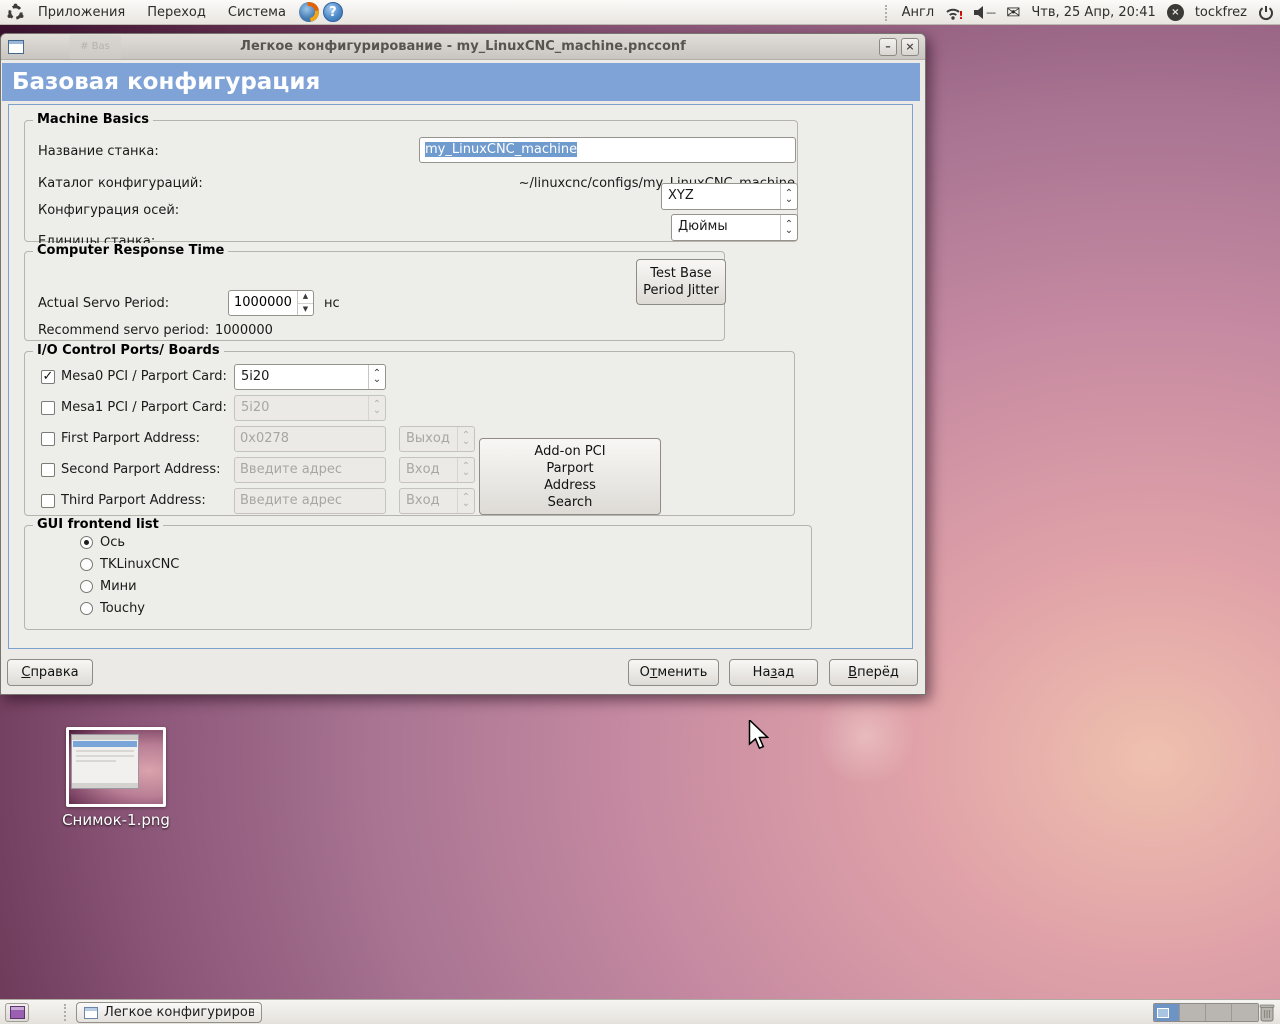 Image resolution: width=1280 pixels, height=1024 pixels. I want to click on servo-period-spinner: 1000000 ▲ ▼, so click(271, 303).